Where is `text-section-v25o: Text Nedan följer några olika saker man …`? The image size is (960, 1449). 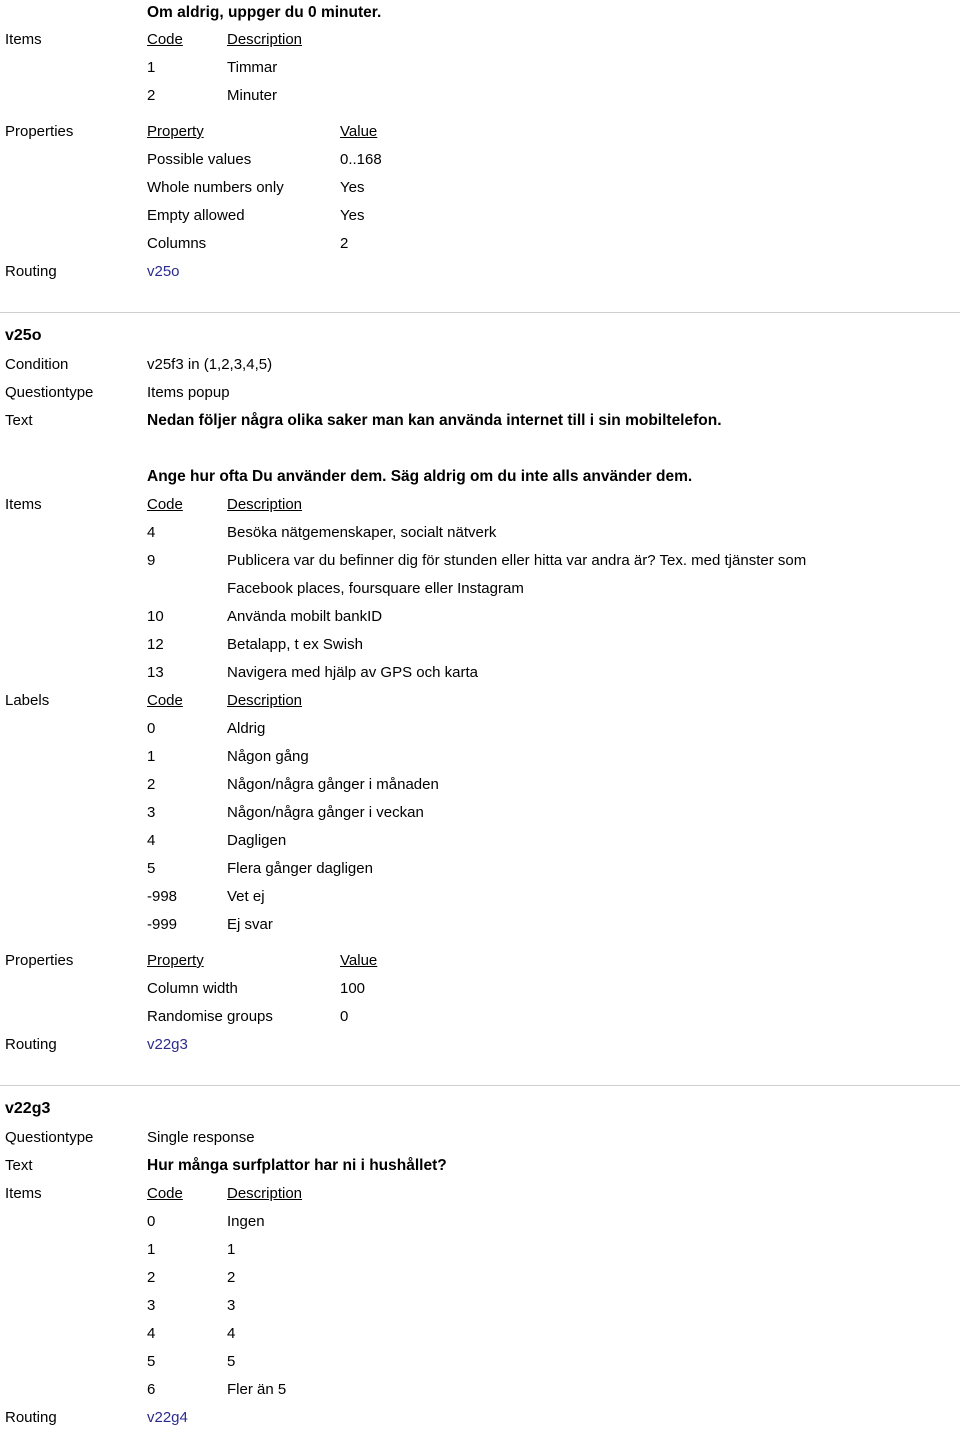
text-section-v25o: Text Nedan följer några olika saker man … is located at coordinates (480, 449).